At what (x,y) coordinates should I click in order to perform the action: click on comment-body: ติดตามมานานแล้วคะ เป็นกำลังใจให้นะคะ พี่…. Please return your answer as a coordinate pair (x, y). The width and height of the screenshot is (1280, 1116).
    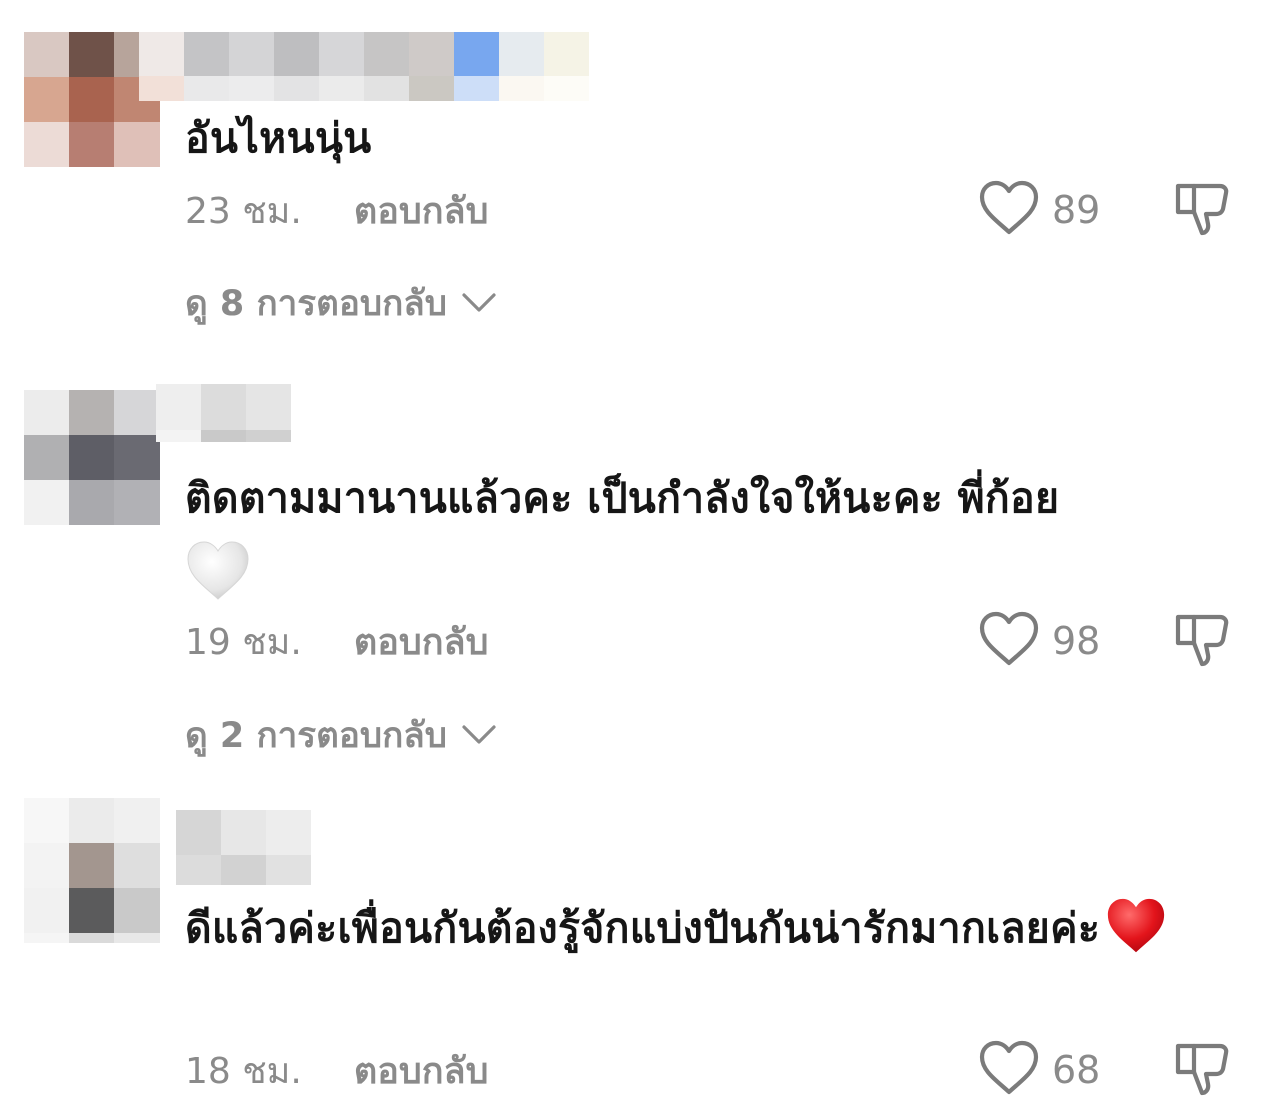
    Looking at the image, I should click on (622, 498).